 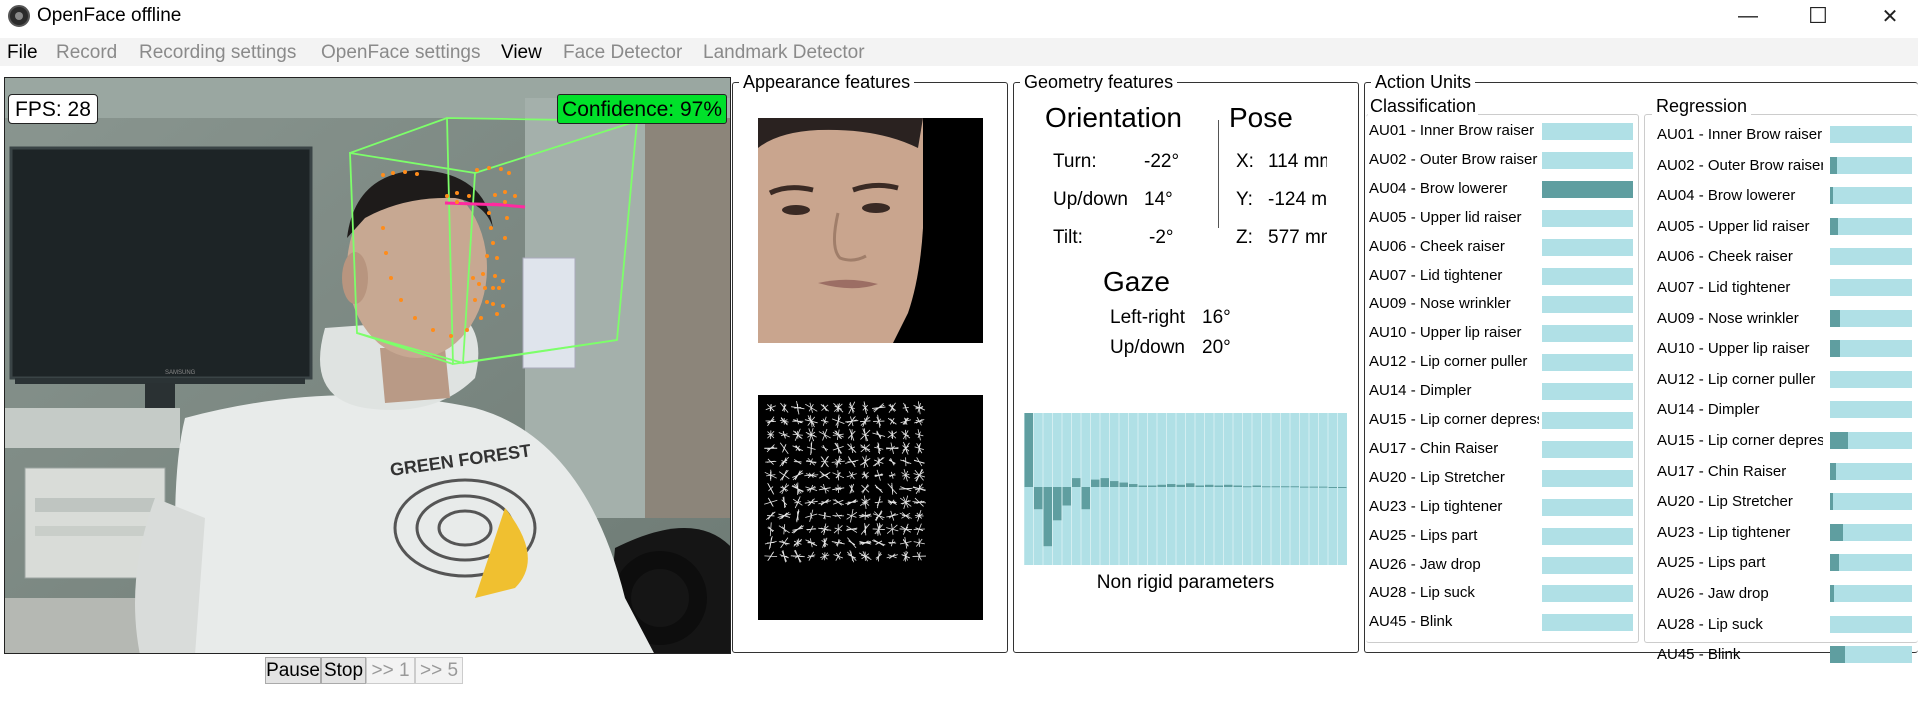 I want to click on step-1-button: >> 1, so click(x=390, y=670).